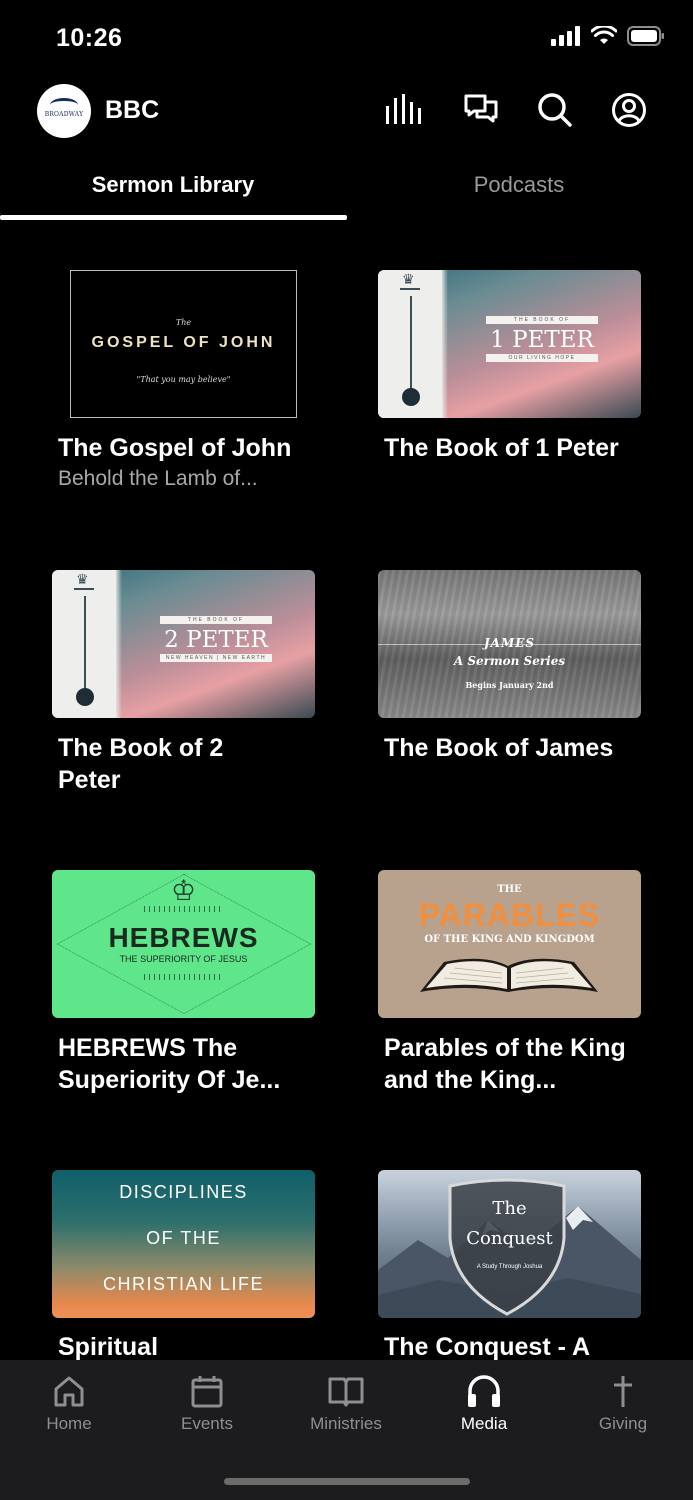  I want to click on sermon-title: The Gospel of John, so click(175, 448).